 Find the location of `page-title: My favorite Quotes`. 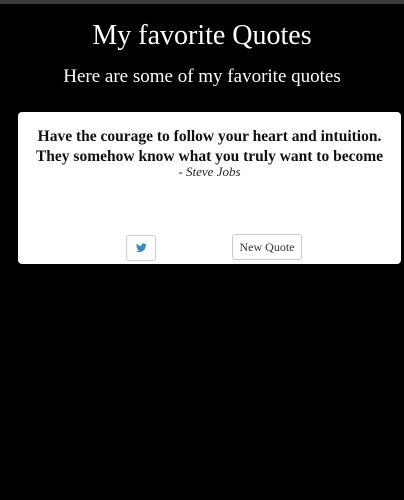

page-title: My favorite Quotes is located at coordinates (202, 35).